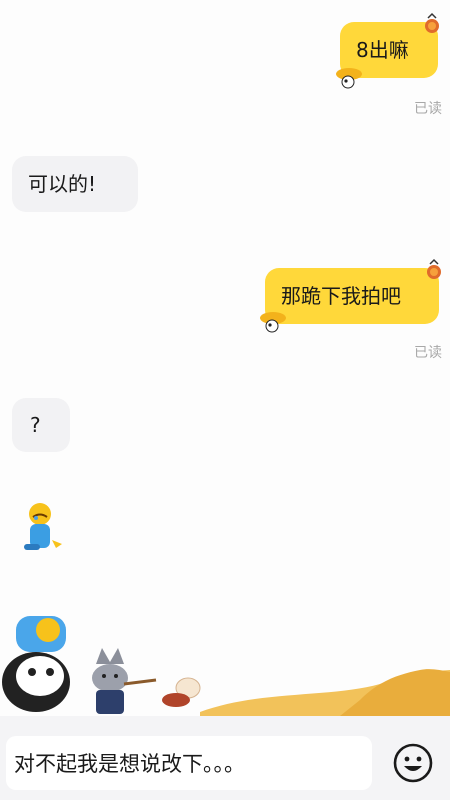 This screenshot has height=800, width=450. I want to click on message-bubble-incoming: ?, so click(41, 425).